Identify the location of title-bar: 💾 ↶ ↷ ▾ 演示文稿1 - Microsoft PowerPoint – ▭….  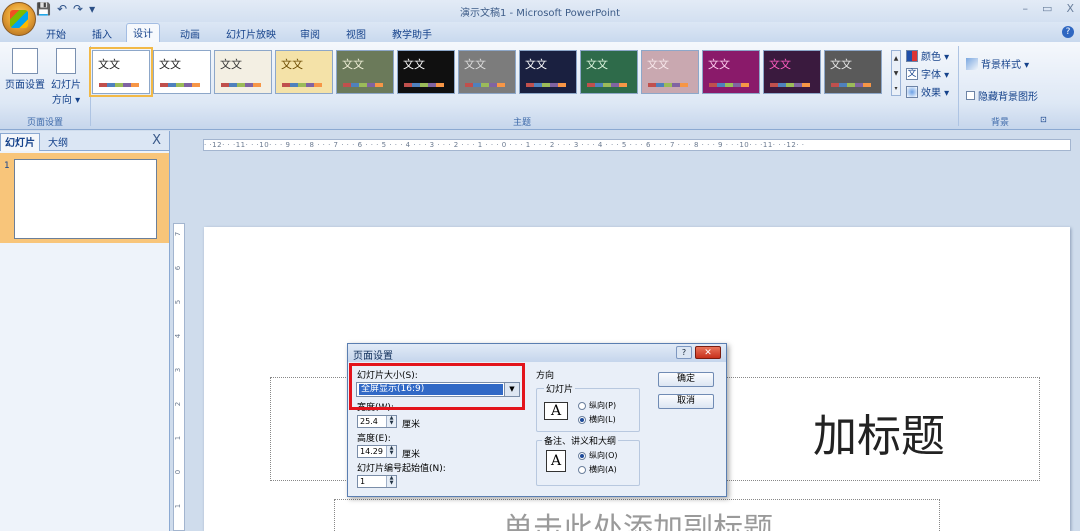
(540, 11).